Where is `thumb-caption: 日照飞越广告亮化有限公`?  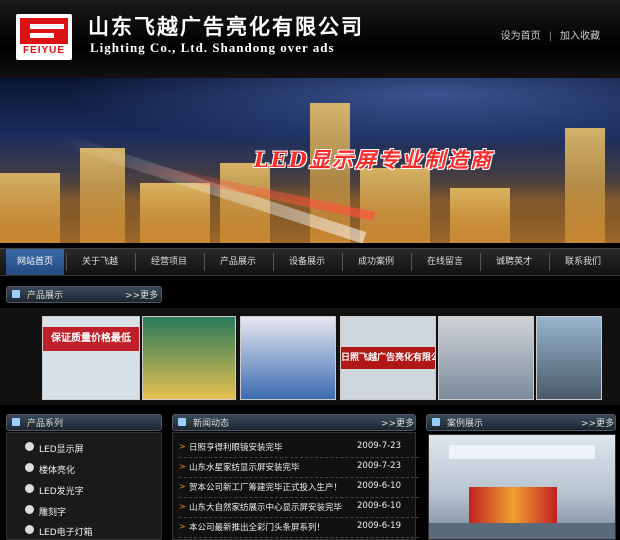 thumb-caption: 日照飞越广告亮化有限公 is located at coordinates (388, 358).